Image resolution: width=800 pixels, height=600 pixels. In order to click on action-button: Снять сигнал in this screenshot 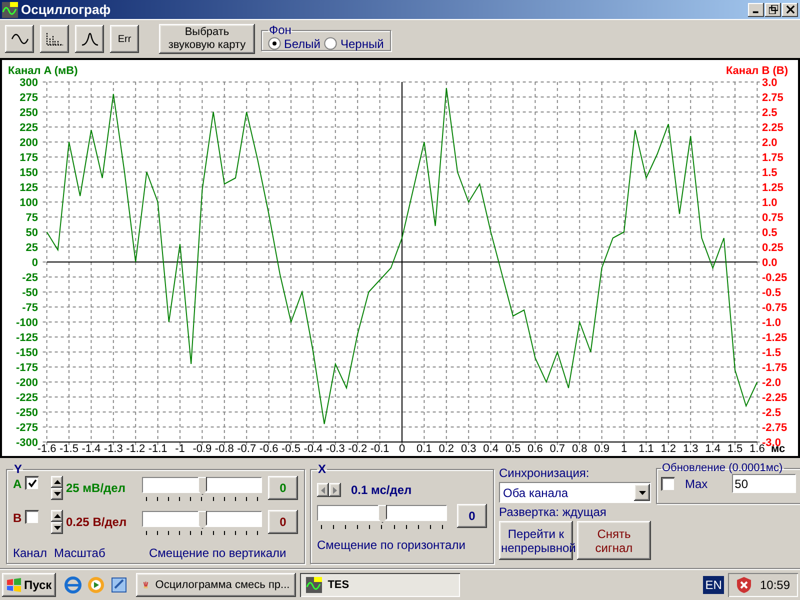, I will do `click(614, 540)`.